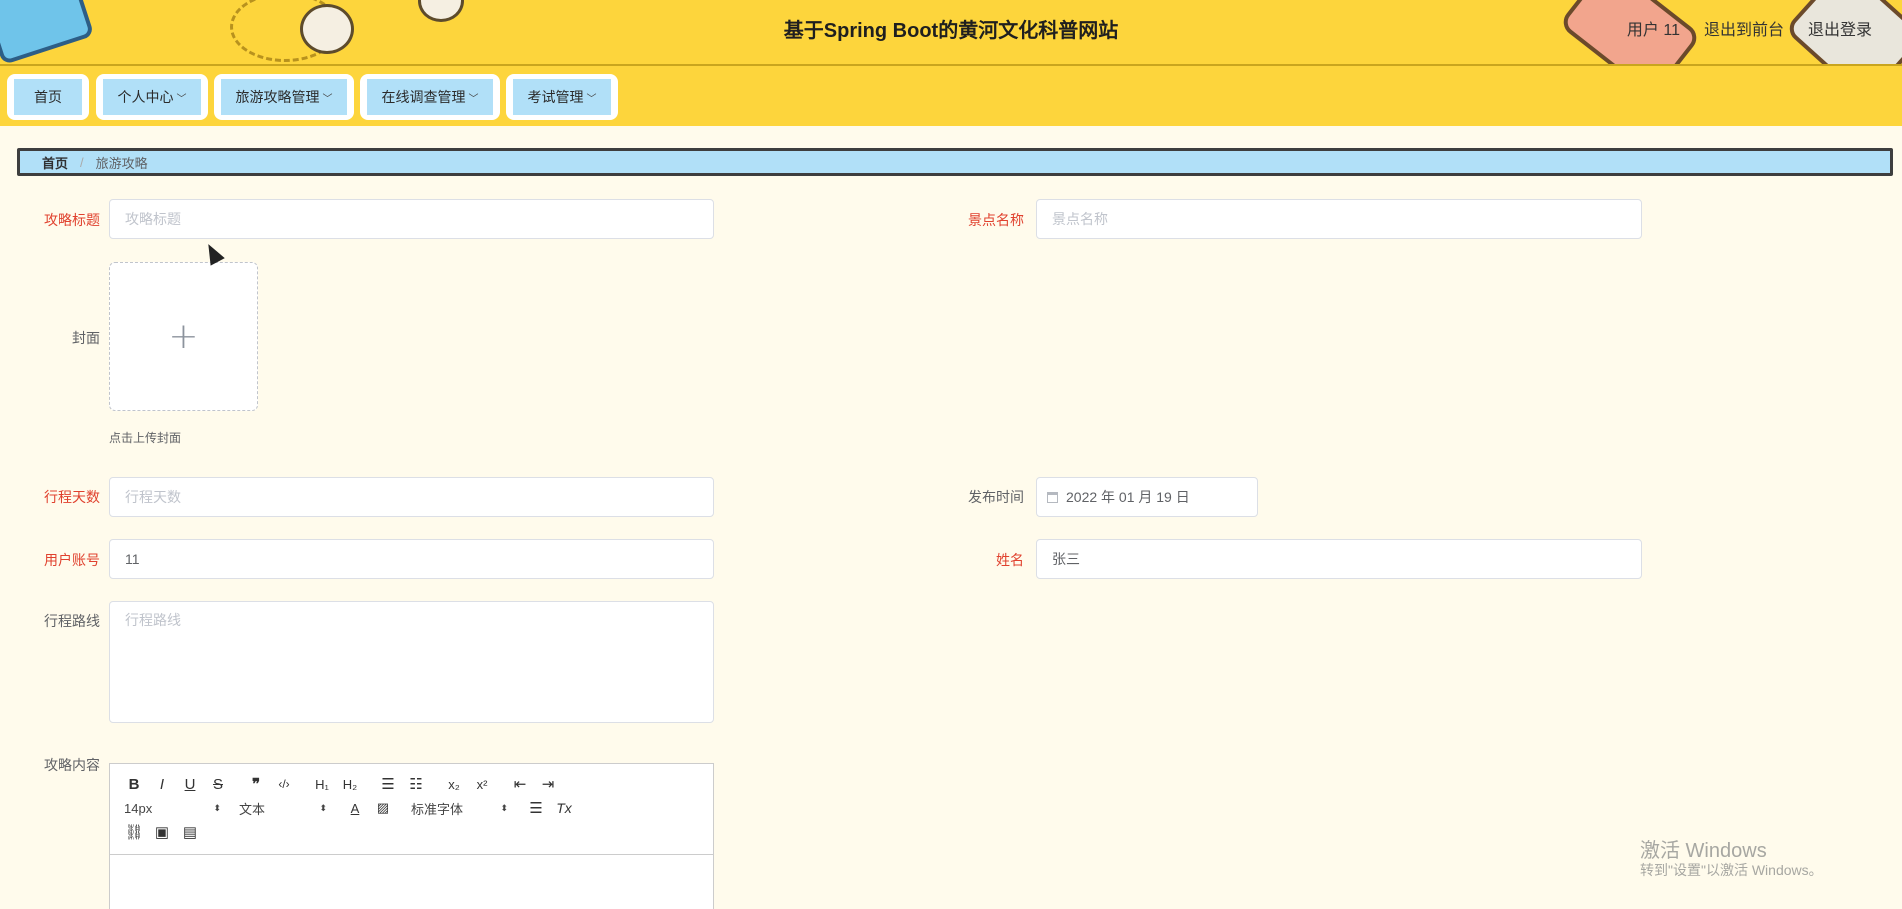 The height and width of the screenshot is (909, 1902). Describe the element at coordinates (1080, 219) in the screenshot. I see `spot-name-placeholder: 景点名称` at that location.